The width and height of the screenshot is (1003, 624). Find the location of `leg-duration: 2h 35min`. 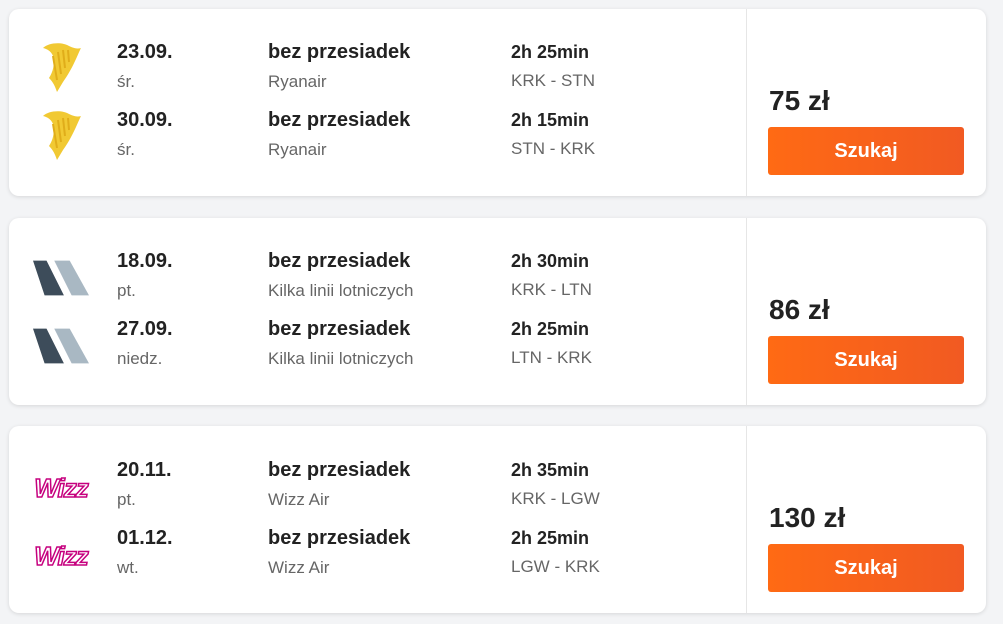

leg-duration: 2h 35min is located at coordinates (550, 470).